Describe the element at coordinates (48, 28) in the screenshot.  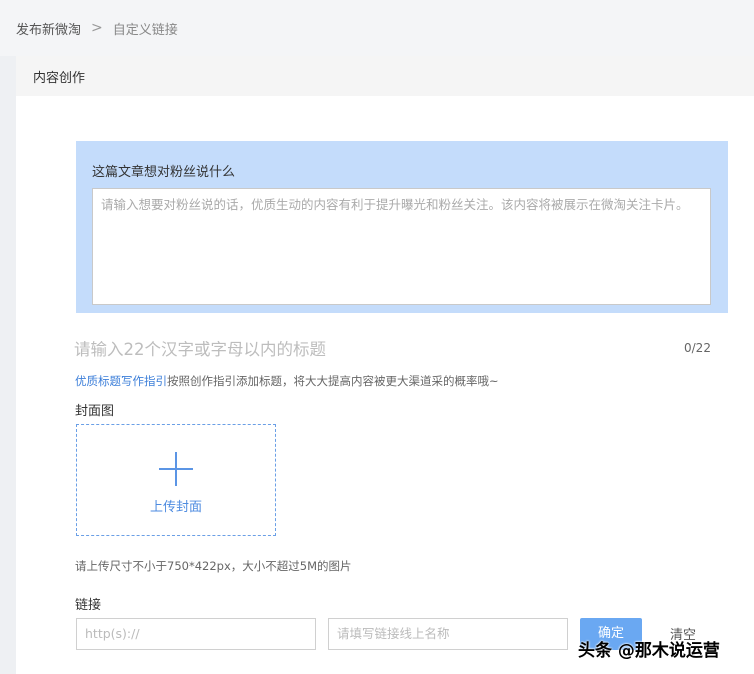
I see `breadcrumb-parent: 发布新微淘` at that location.